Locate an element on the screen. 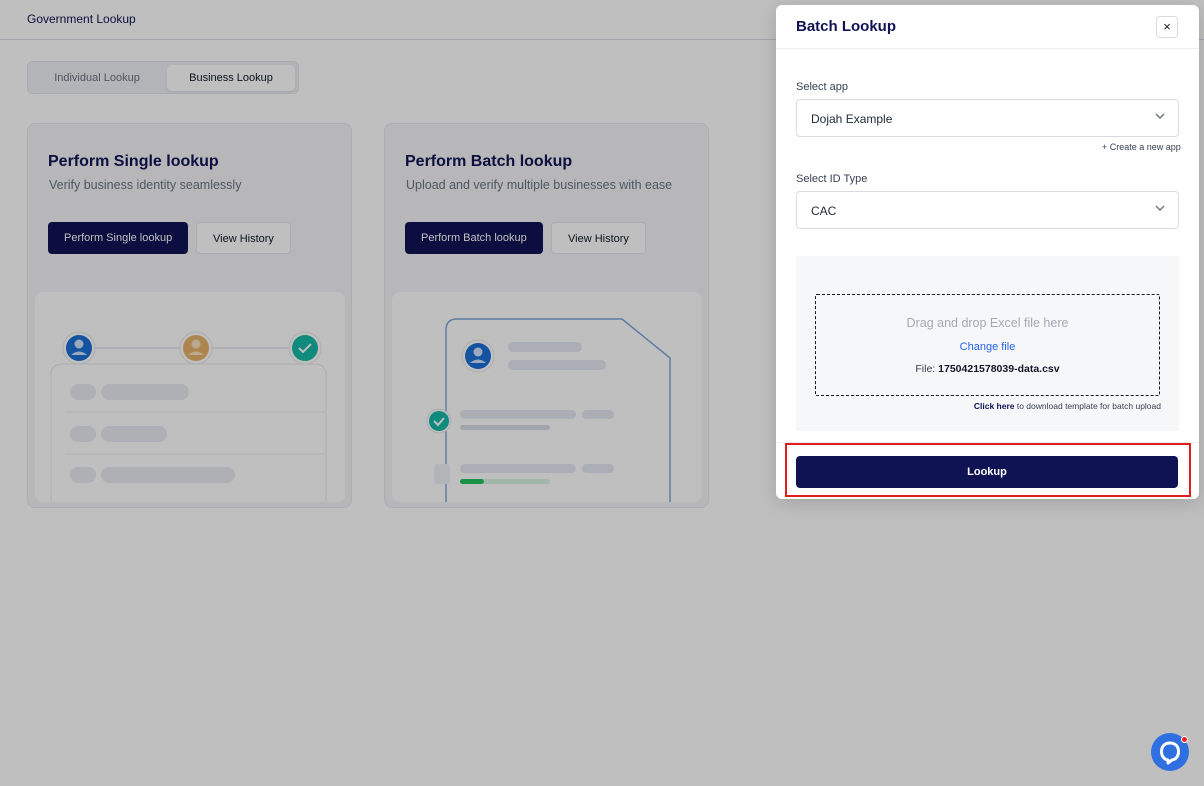  select-id-type-label: Select ID Type is located at coordinates (832, 179).